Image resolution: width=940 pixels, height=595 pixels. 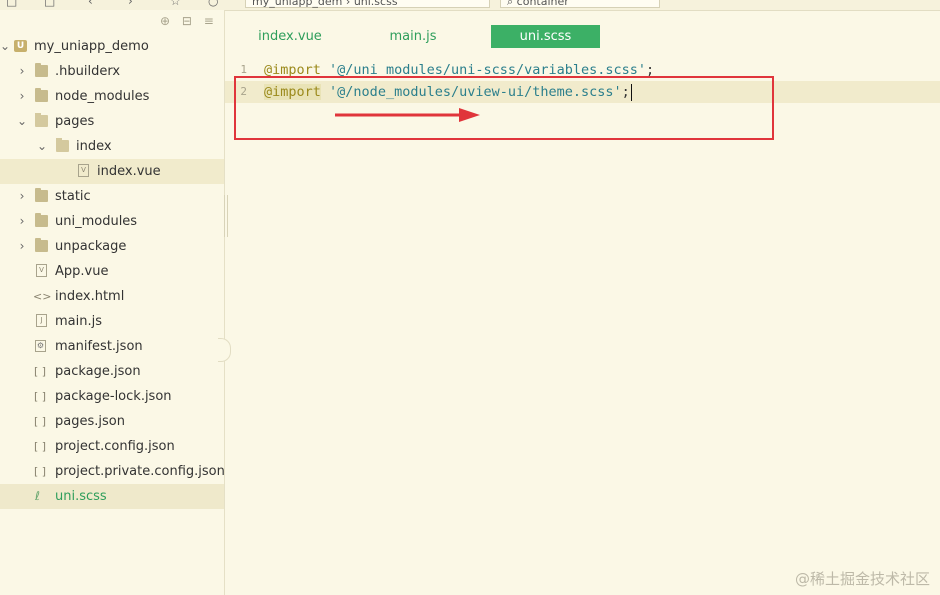 I want to click on forward-icon: ›, so click(x=130, y=3).